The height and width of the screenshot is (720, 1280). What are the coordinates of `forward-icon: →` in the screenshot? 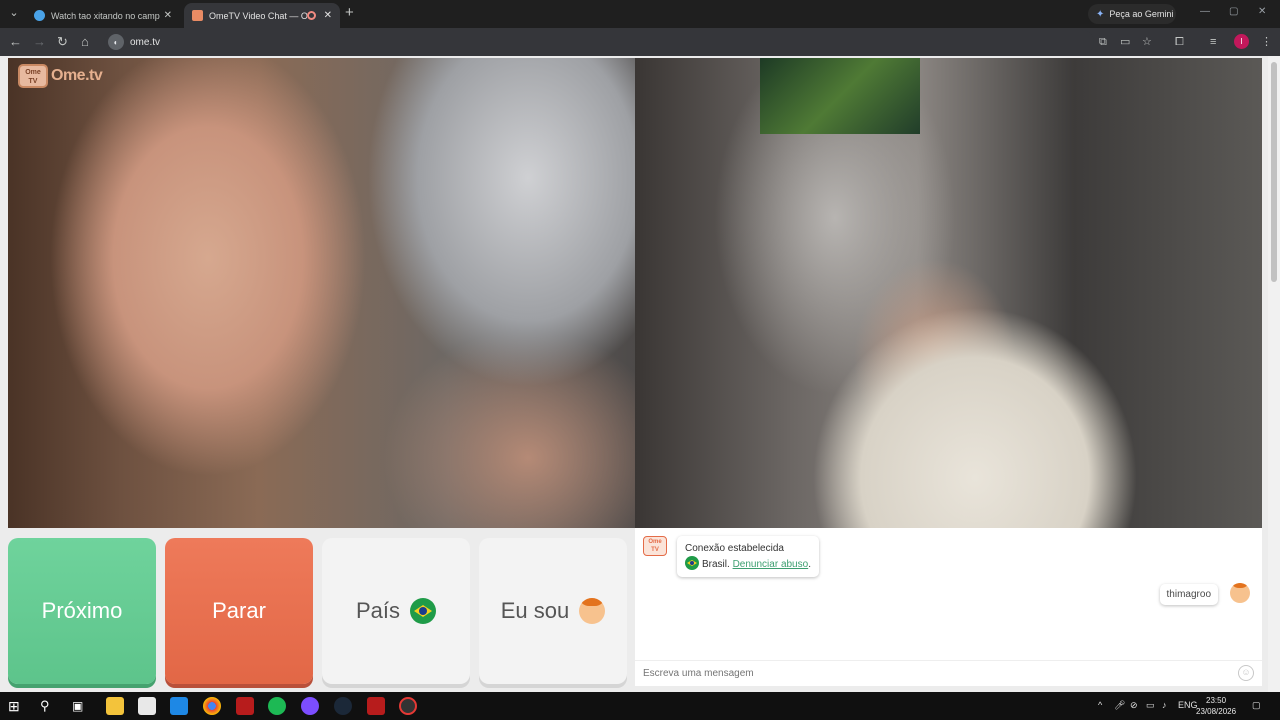 It's located at (39, 42).